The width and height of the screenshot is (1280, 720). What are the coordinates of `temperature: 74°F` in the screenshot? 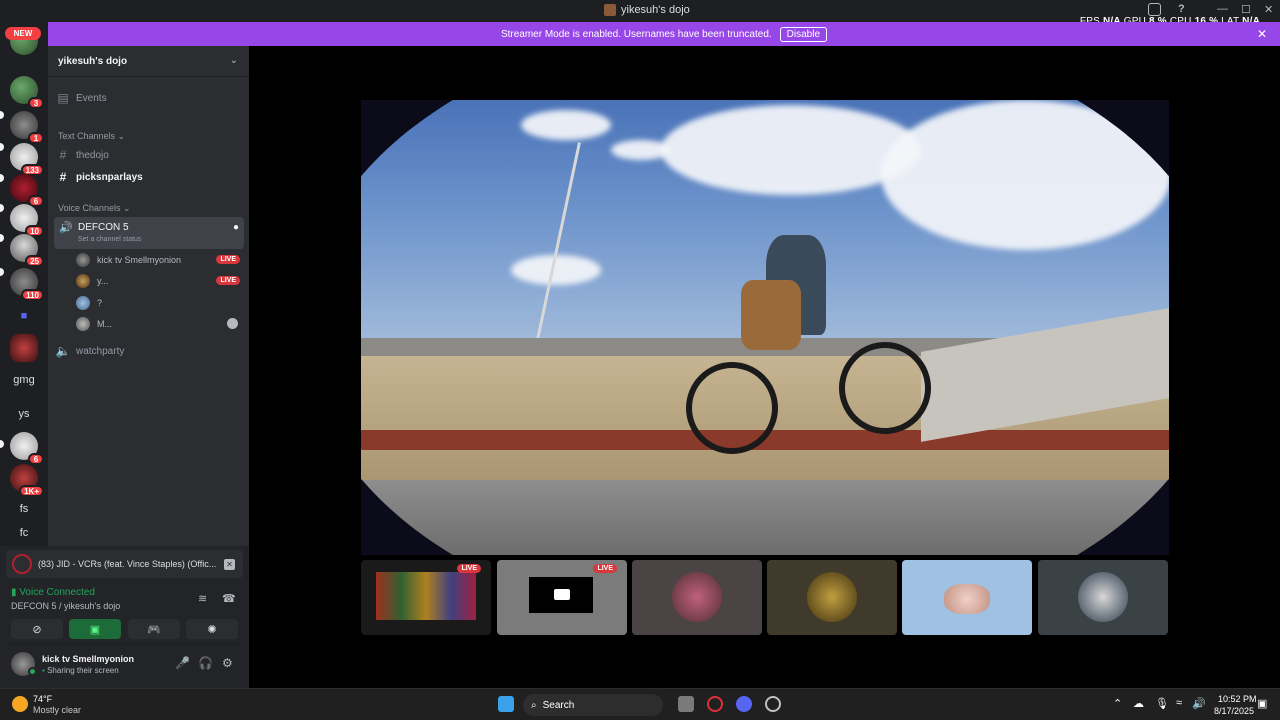 It's located at (42, 699).